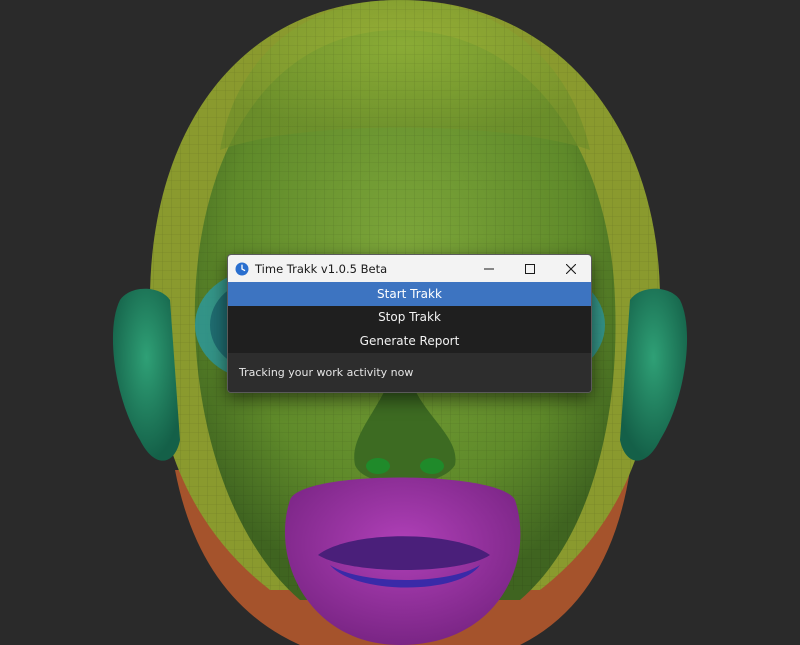  What do you see at coordinates (409, 341) in the screenshot?
I see `generate-report-button: Generate Report` at bounding box center [409, 341].